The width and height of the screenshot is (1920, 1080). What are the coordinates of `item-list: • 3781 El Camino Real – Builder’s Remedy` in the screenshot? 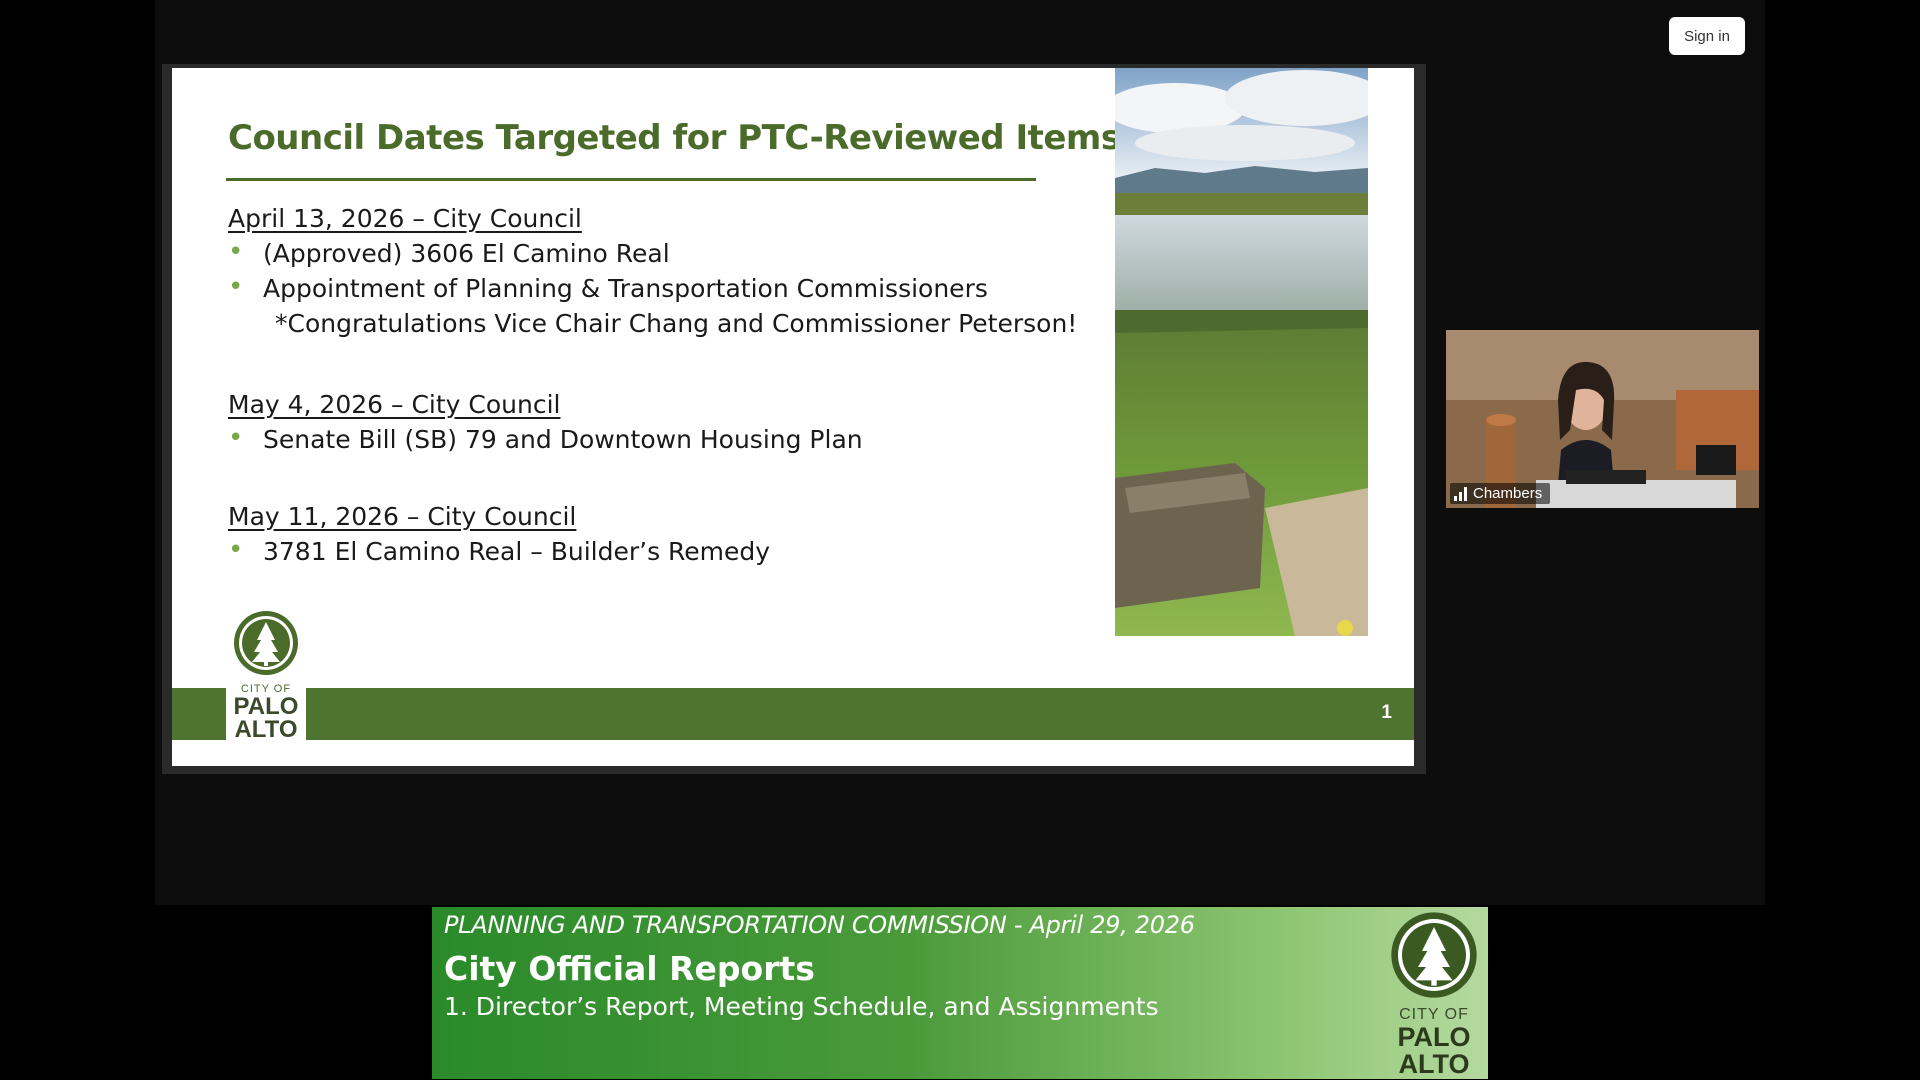 It's located at (499, 550).